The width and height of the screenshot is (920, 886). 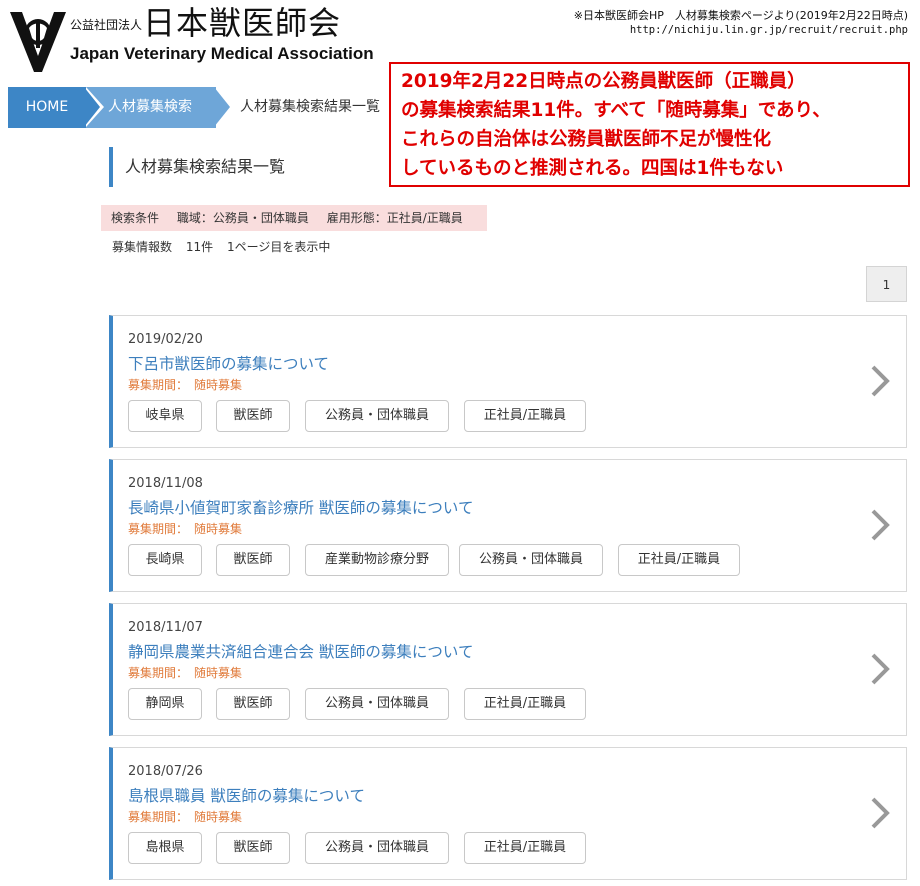 What do you see at coordinates (616, 110) in the screenshot?
I see `annotation-line: の募集検索結果11件。すべて「随時募集」であり、` at bounding box center [616, 110].